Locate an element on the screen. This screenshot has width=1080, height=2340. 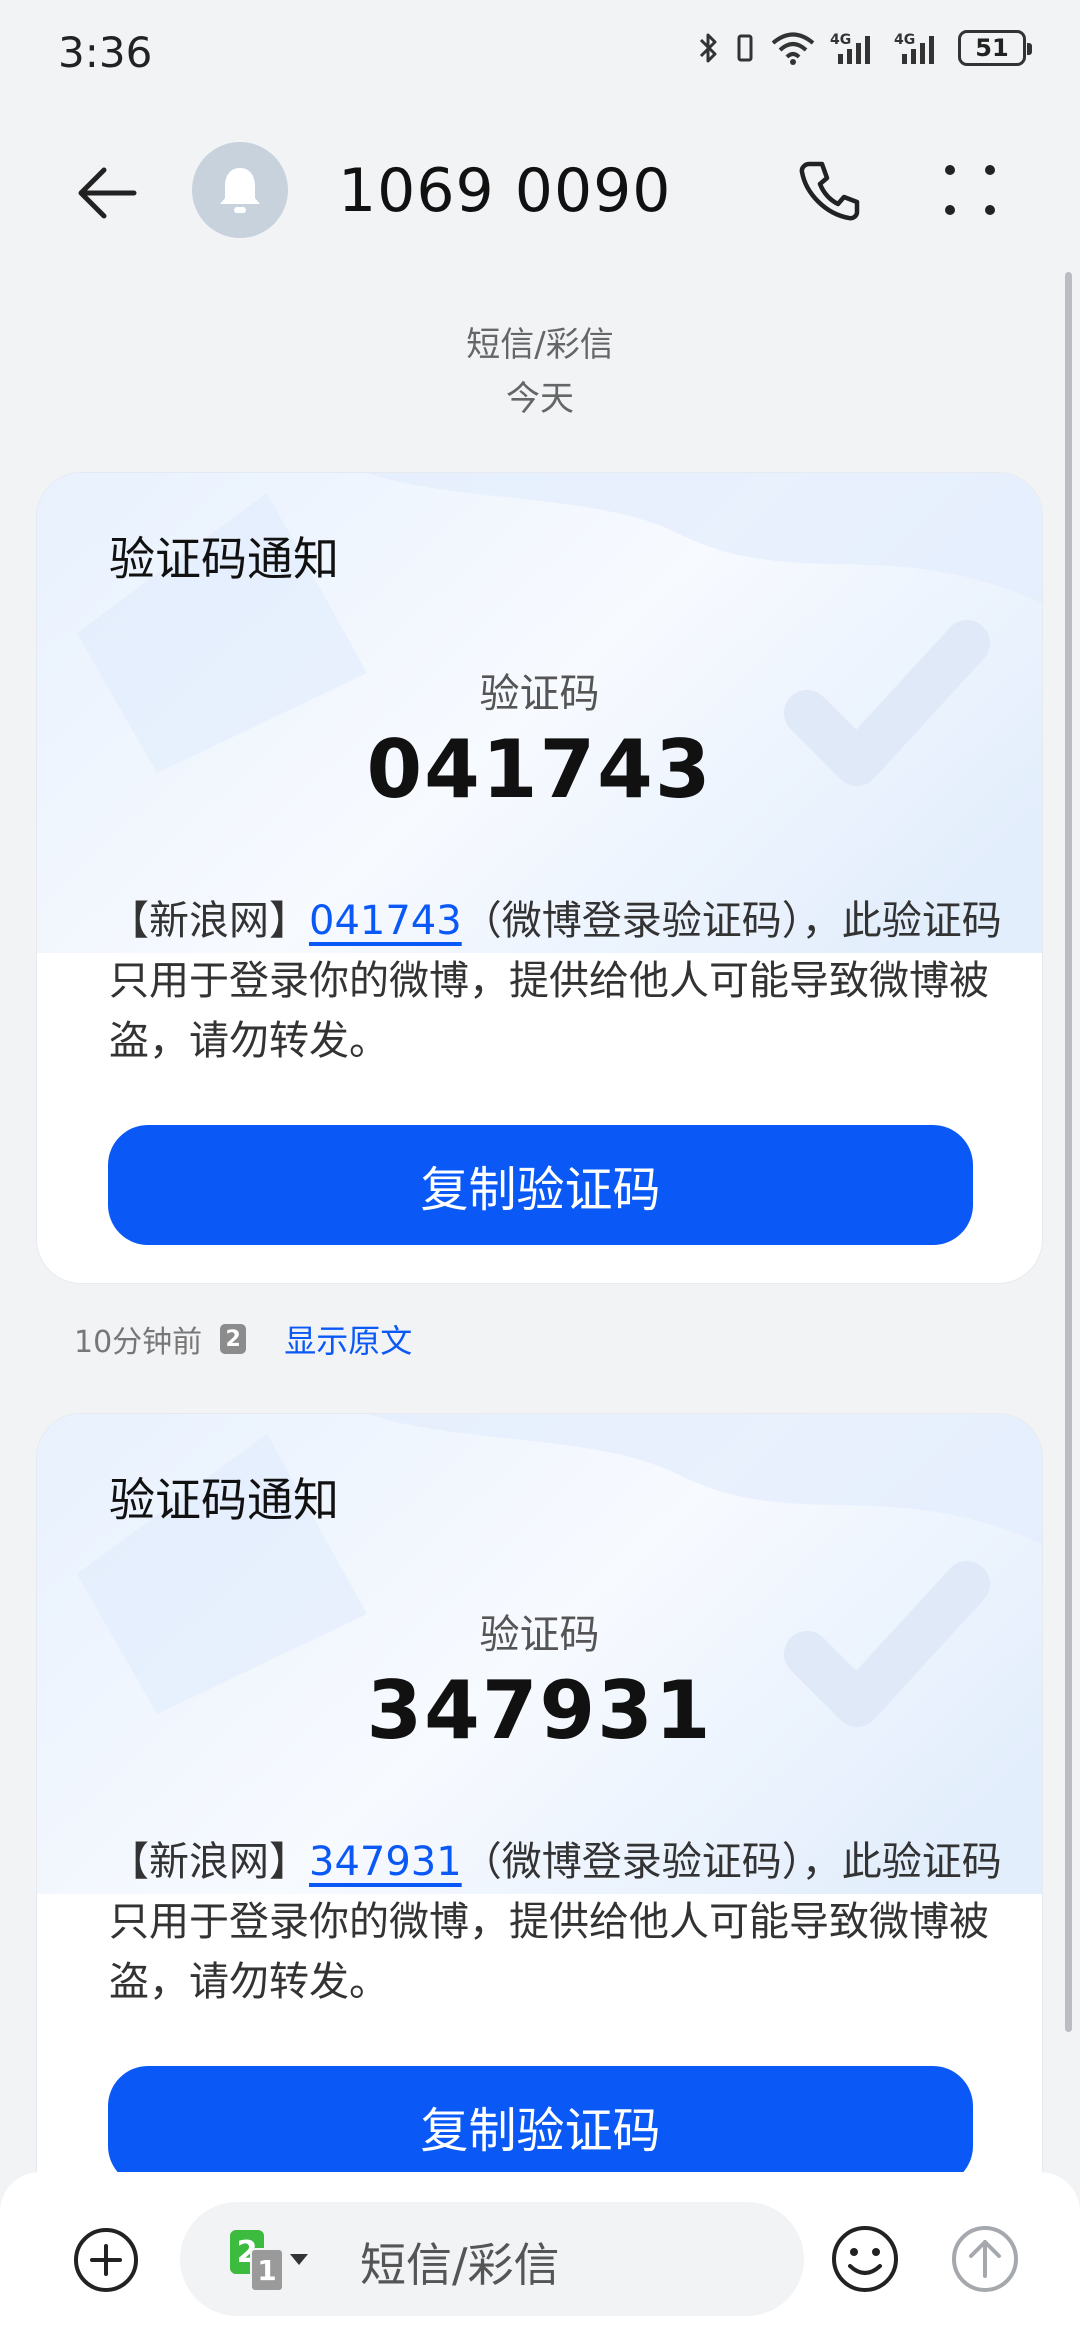
send-icon is located at coordinates (985, 2259).